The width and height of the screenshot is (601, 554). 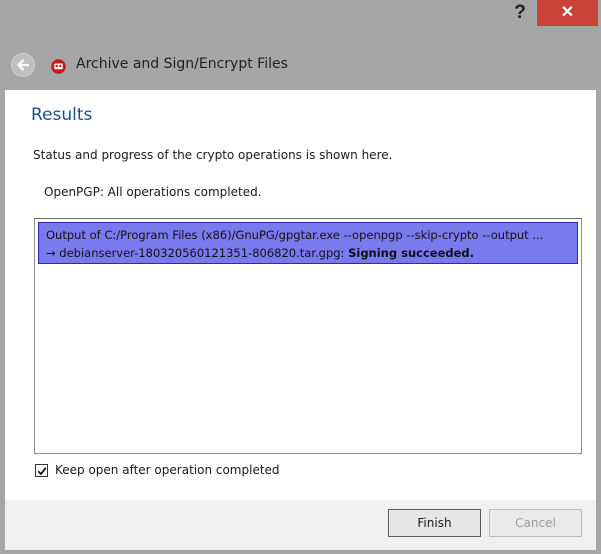 I want to click on kleopatra-icon, so click(x=58, y=66).